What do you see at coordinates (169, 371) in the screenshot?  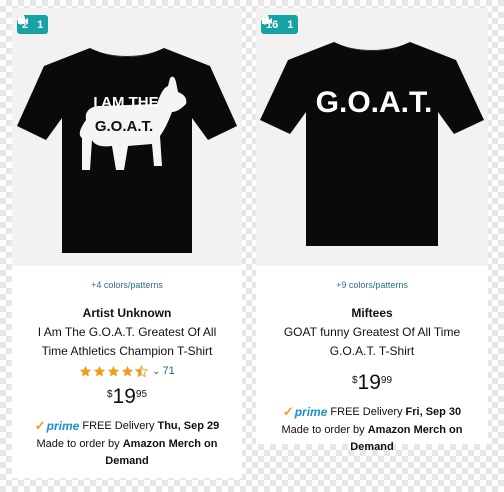 I see `rating-count: 71` at bounding box center [169, 371].